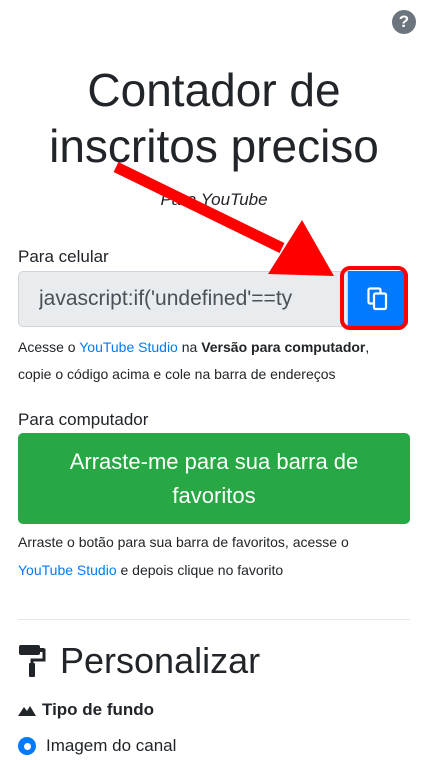  Describe the element at coordinates (49, 347) in the screenshot. I see `mobile-help-prefix: Acesse o` at that location.